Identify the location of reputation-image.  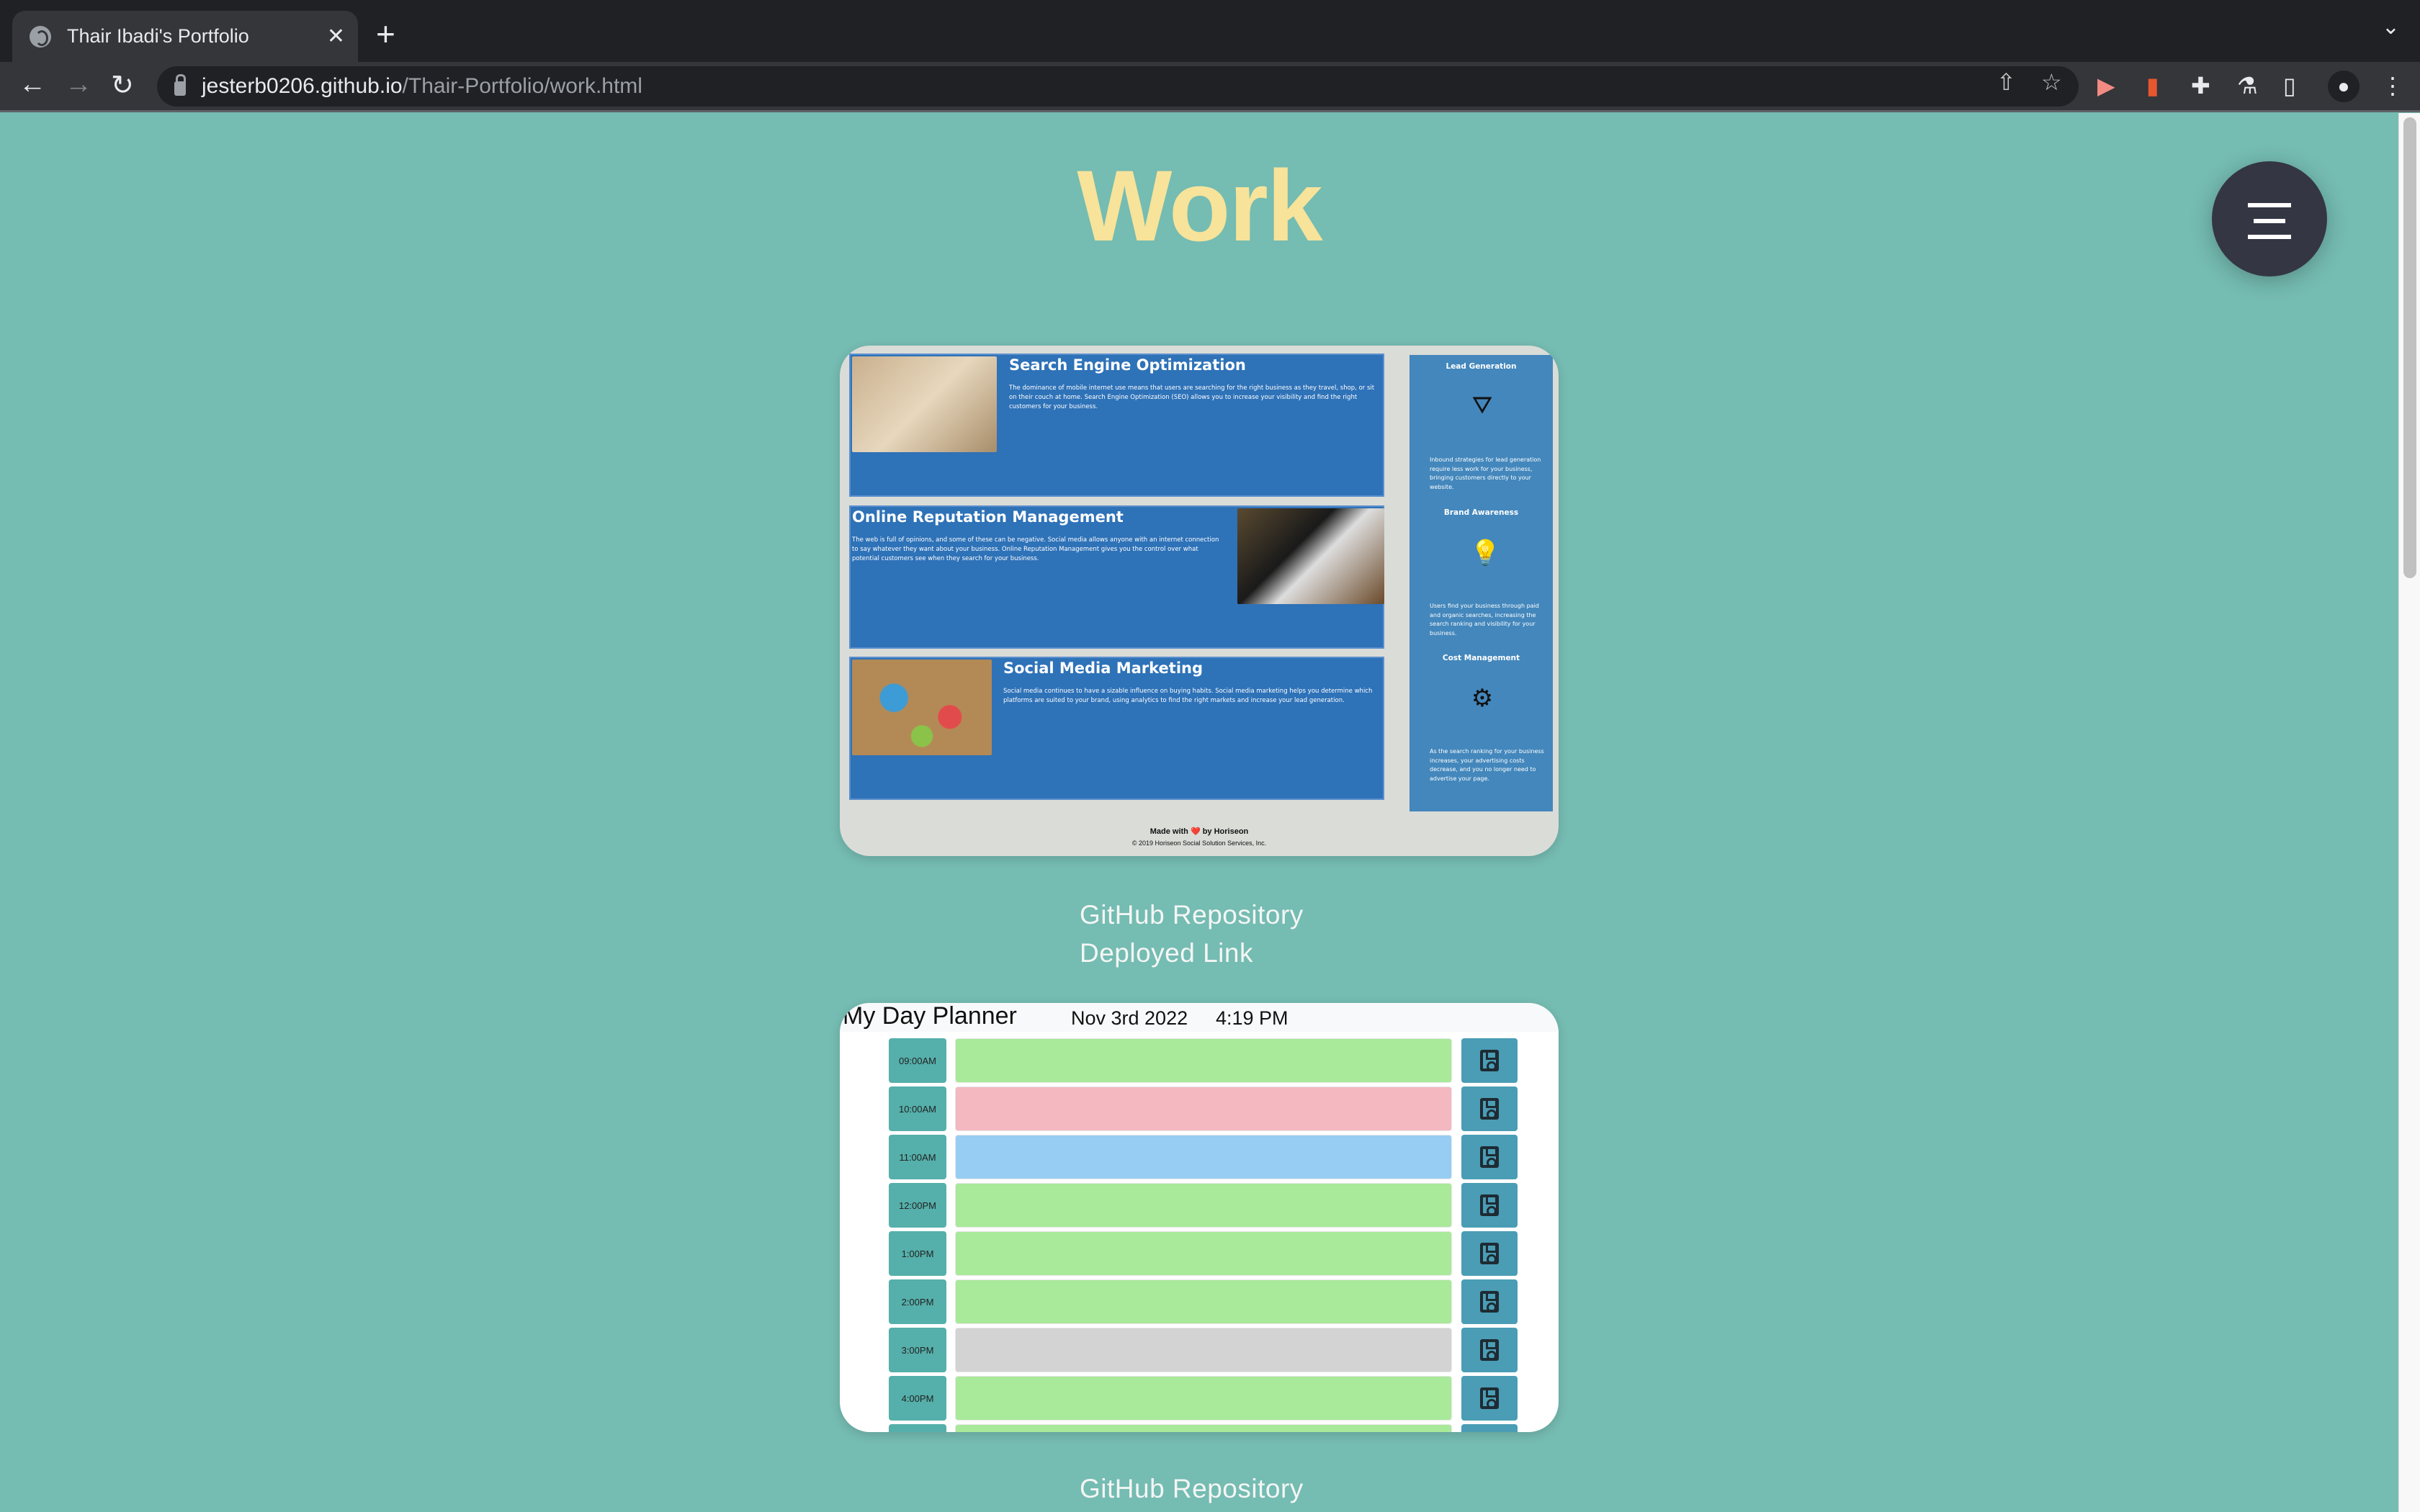
(1310, 556).